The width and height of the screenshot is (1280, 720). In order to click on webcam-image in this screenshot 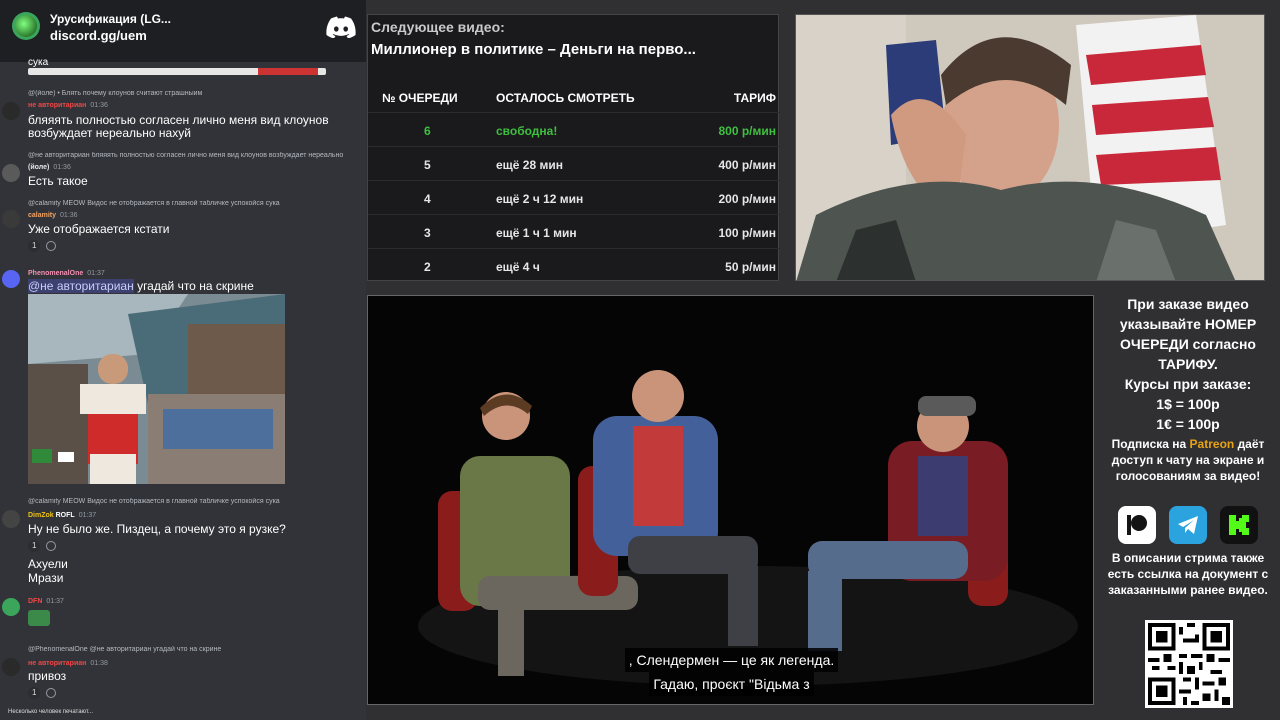, I will do `click(1030, 147)`.